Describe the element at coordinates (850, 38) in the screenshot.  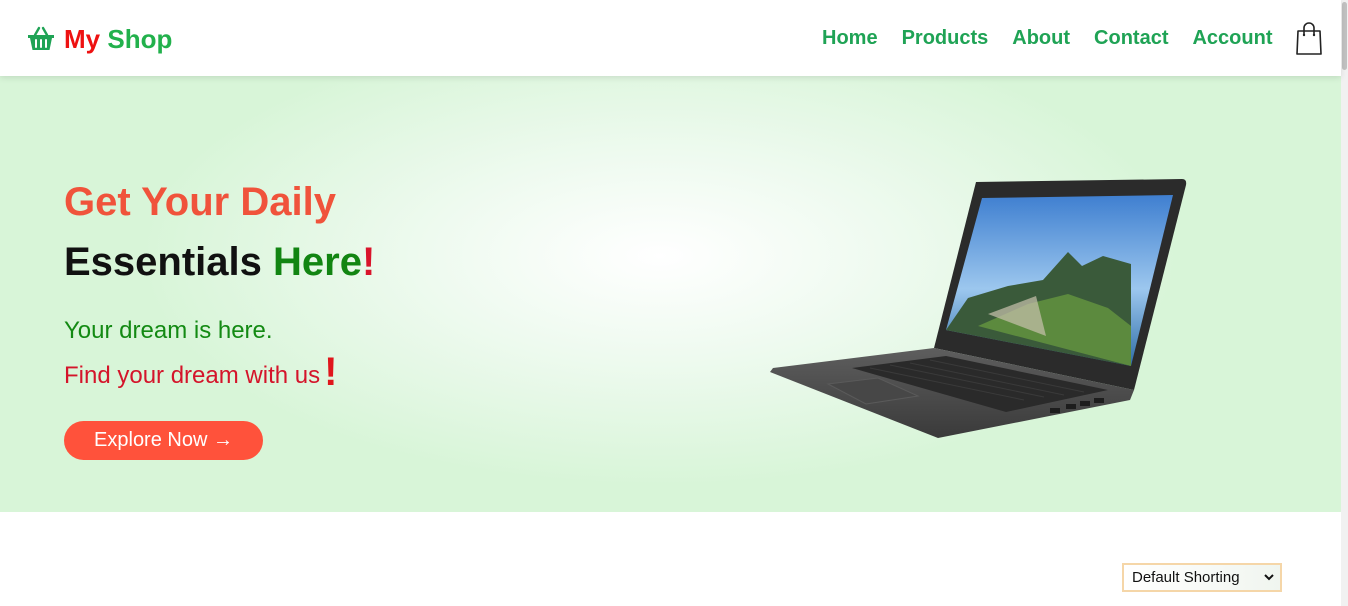
I see `nav-home: Home` at that location.